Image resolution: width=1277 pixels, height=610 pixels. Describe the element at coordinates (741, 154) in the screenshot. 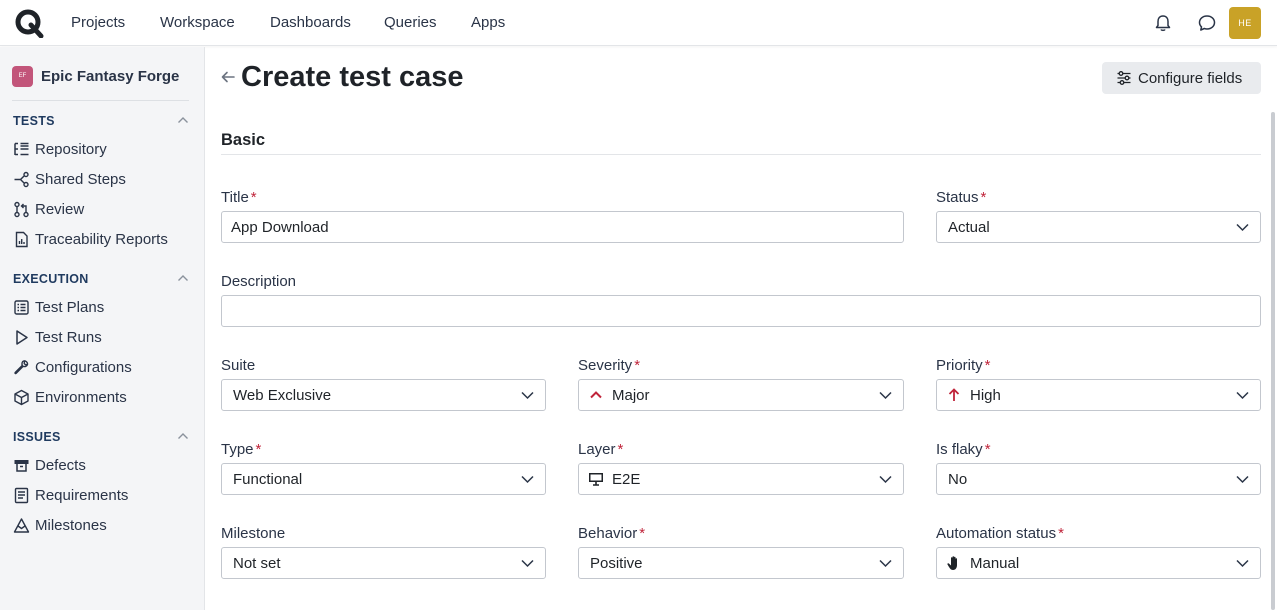

I see `section-divider` at that location.